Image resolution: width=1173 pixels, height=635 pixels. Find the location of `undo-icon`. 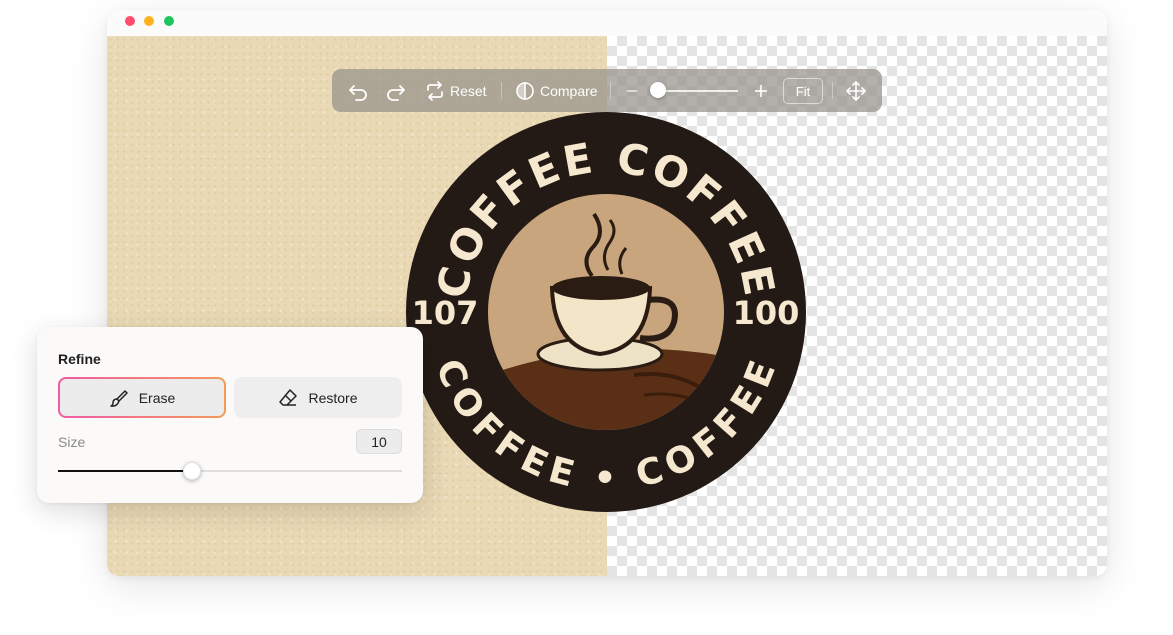

undo-icon is located at coordinates (358, 92).